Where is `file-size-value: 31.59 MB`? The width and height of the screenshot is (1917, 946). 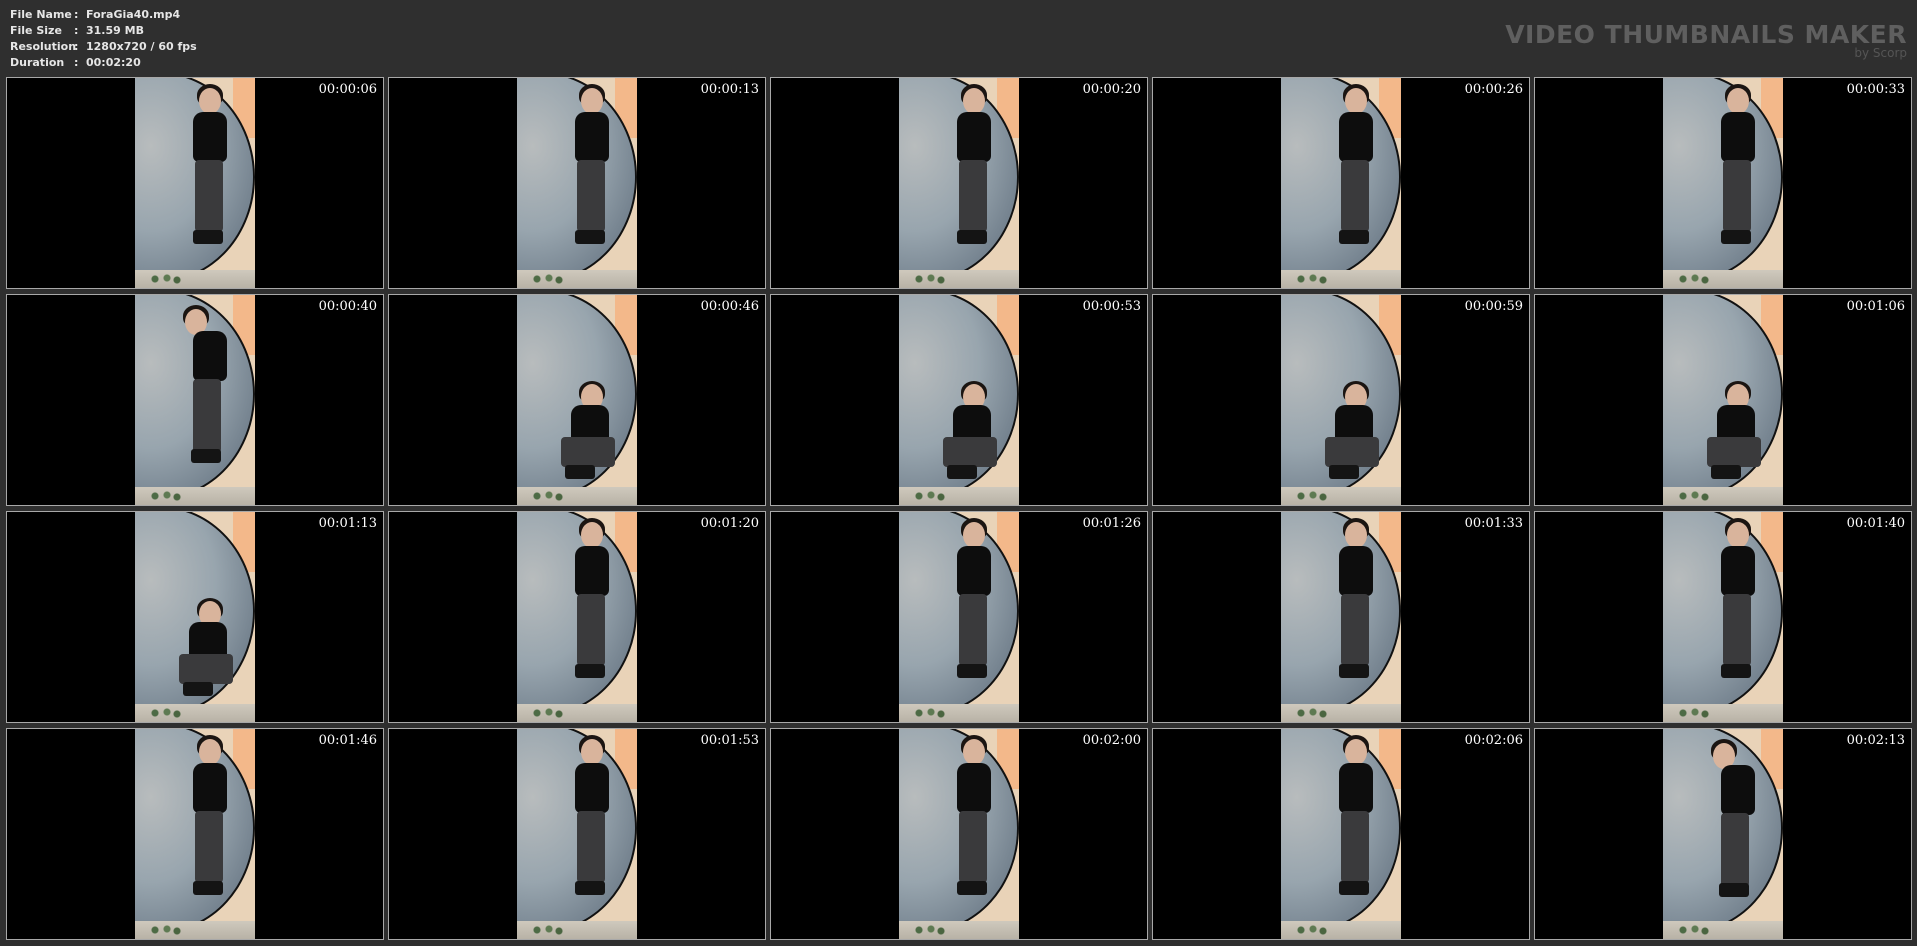 file-size-value: 31.59 MB is located at coordinates (115, 30).